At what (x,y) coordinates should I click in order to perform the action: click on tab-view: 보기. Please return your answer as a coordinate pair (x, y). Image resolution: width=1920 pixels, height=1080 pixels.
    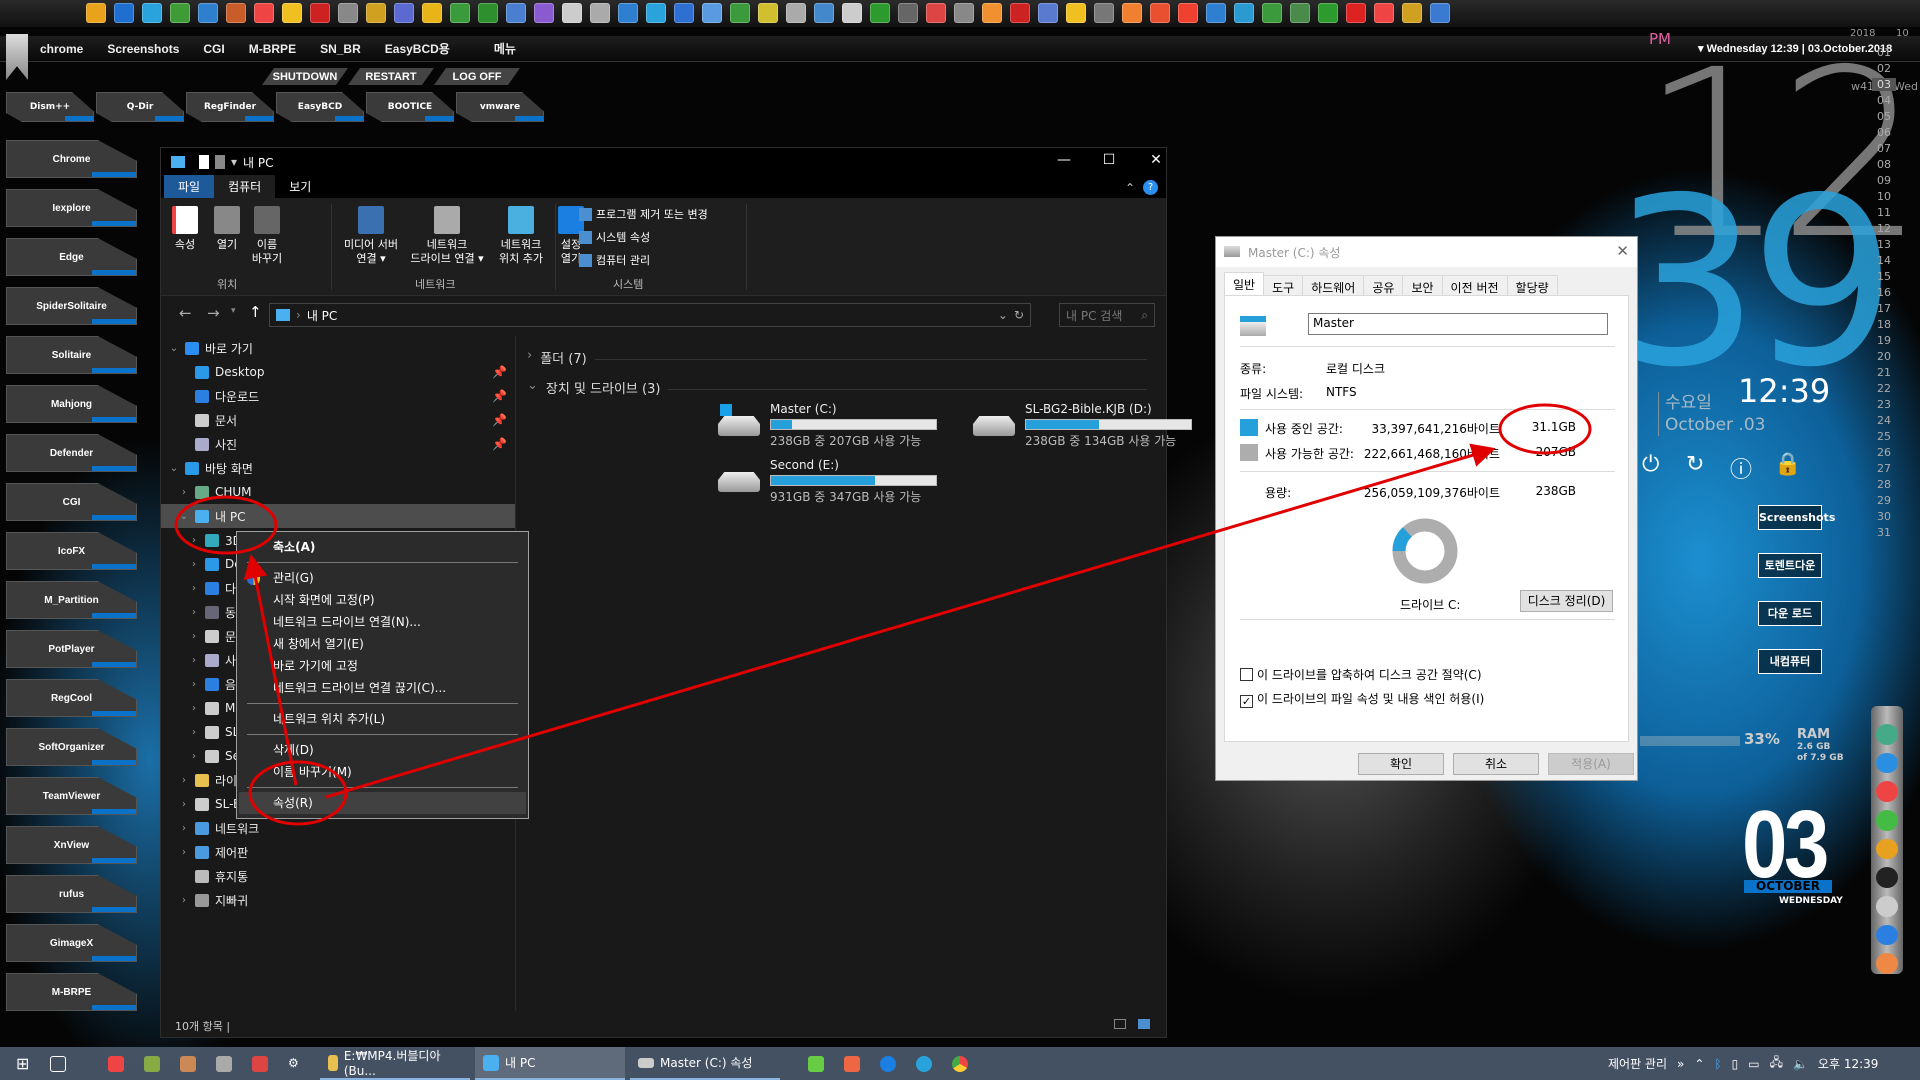
    Looking at the image, I should click on (300, 186).